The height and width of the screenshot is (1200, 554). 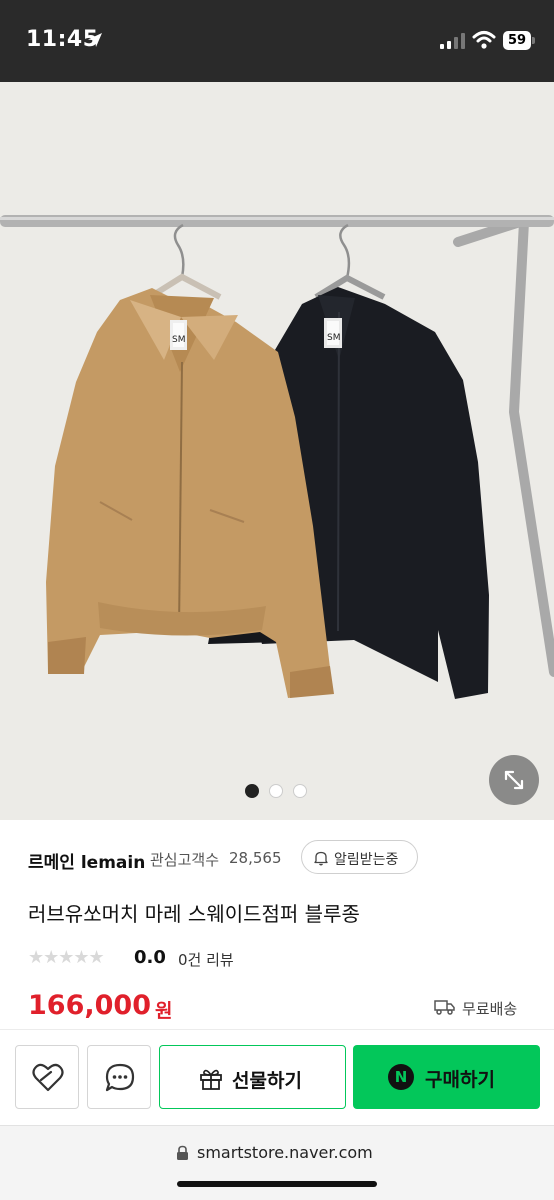 I want to click on price-row: 166,000 원 무료배송, so click(x=278, y=1008).